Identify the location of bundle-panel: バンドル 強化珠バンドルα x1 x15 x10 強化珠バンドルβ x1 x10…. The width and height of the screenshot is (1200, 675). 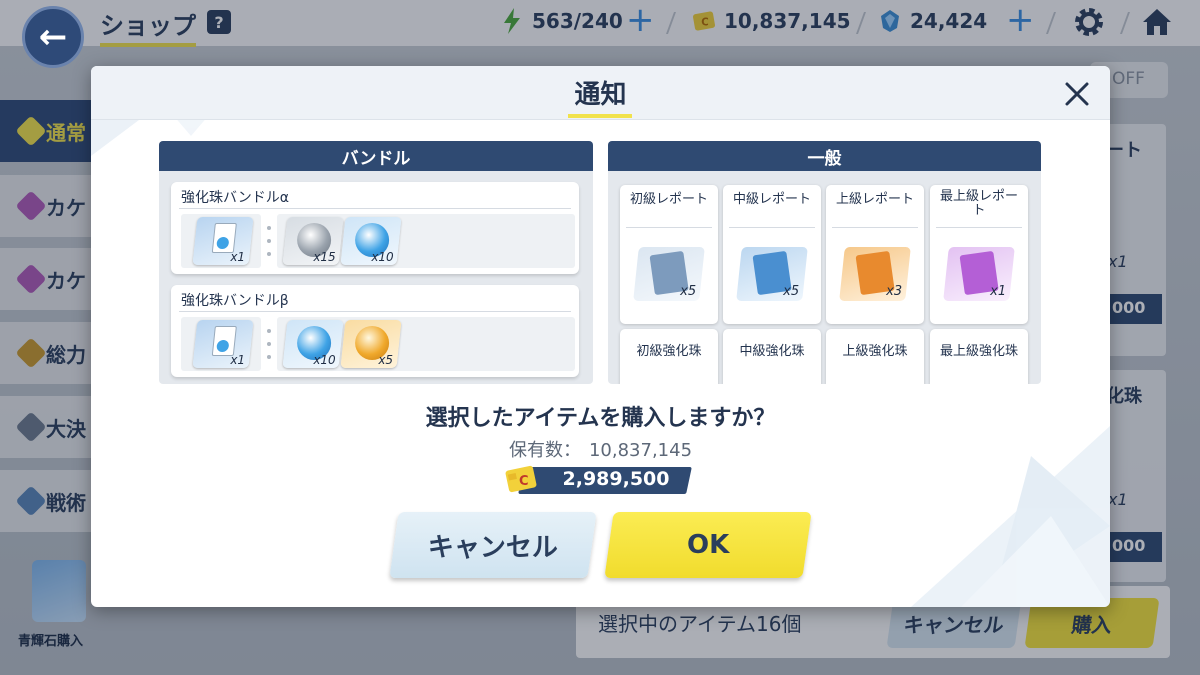
(376, 262).